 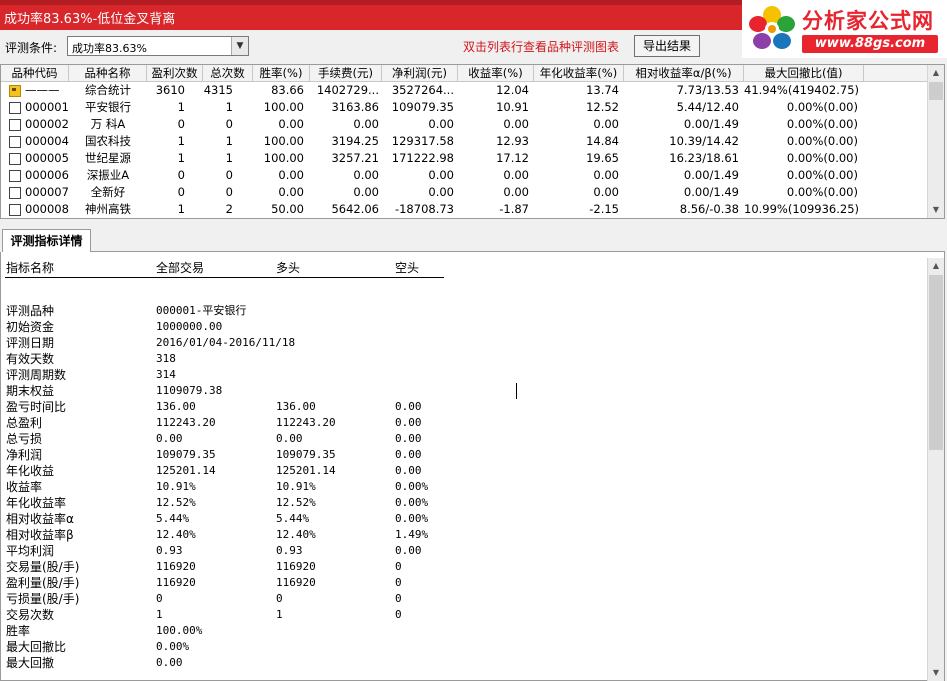 I want to click on column-header-code: 品种代码, so click(x=35, y=73).